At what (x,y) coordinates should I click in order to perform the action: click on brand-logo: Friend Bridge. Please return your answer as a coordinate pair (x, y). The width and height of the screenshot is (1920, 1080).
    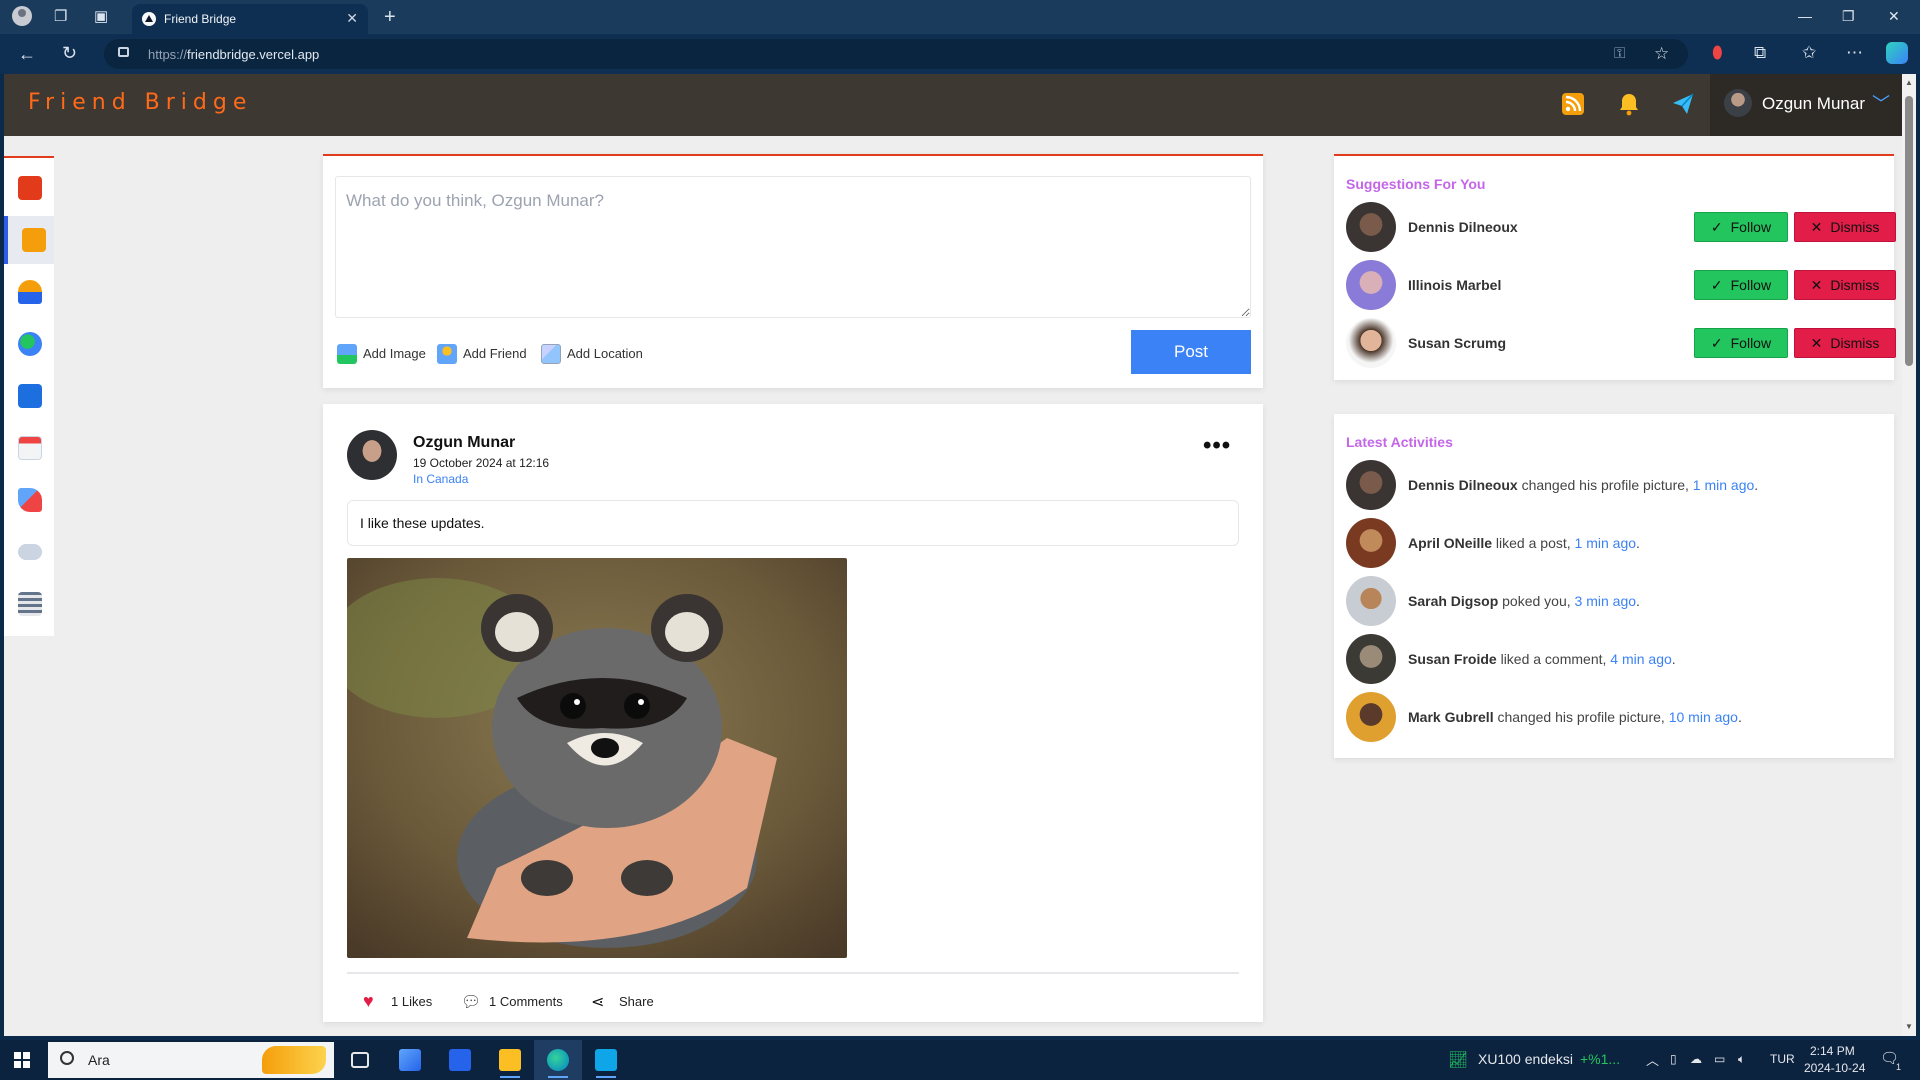
    Looking at the image, I should click on (140, 102).